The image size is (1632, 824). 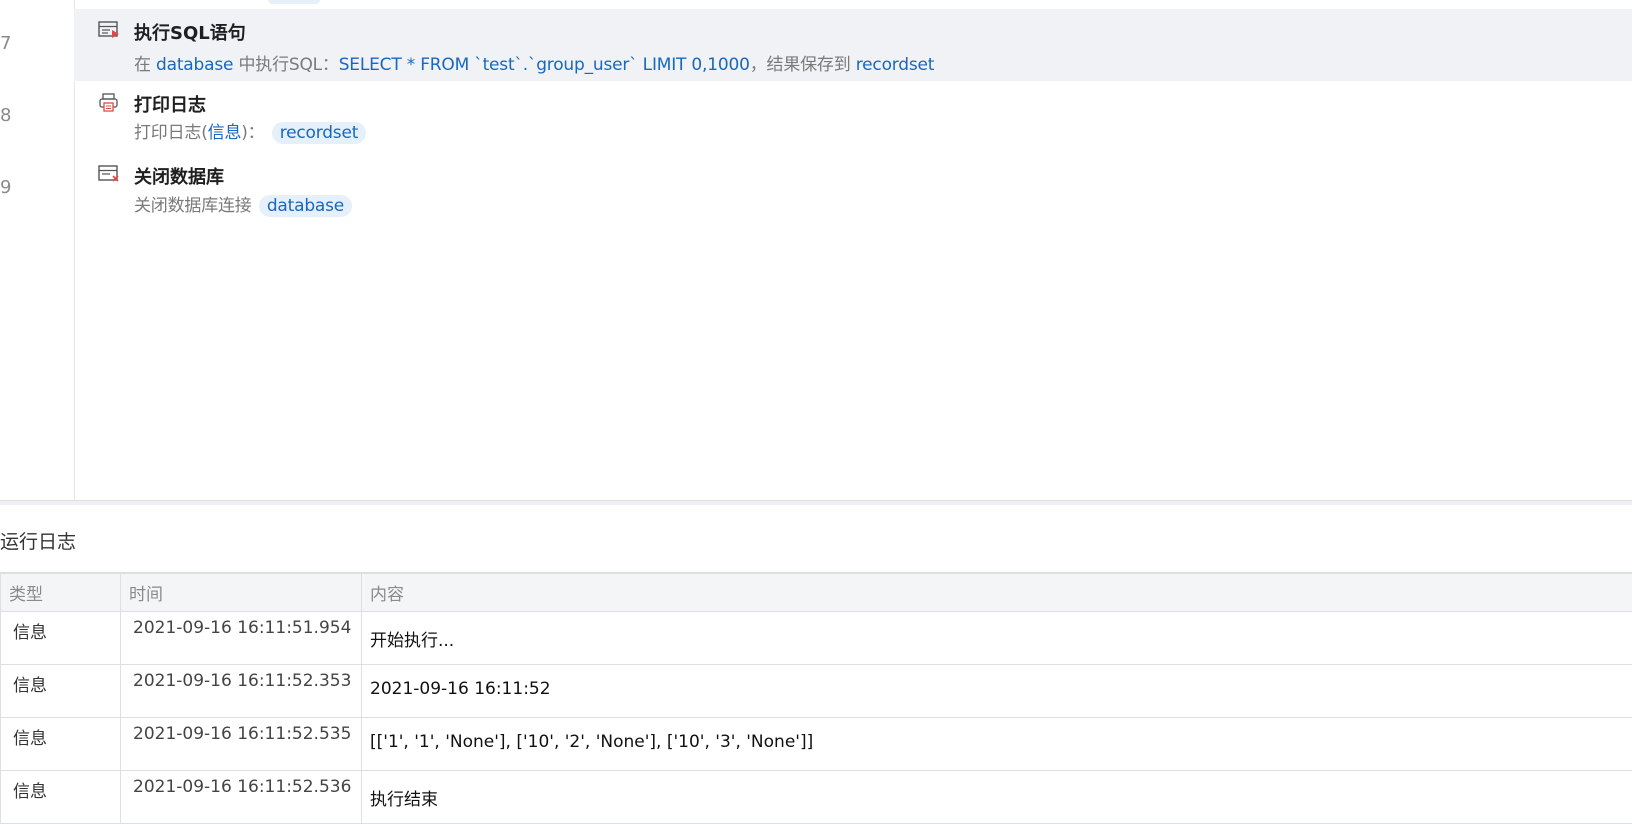 I want to click on step-text: ，结果保存到, so click(x=800, y=65).